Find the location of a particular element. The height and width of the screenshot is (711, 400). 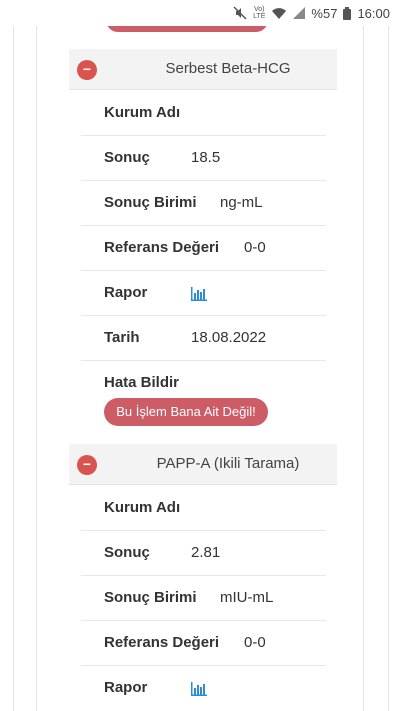

unit-row: Sonuç Birimi mIU-mL is located at coordinates (203, 598).